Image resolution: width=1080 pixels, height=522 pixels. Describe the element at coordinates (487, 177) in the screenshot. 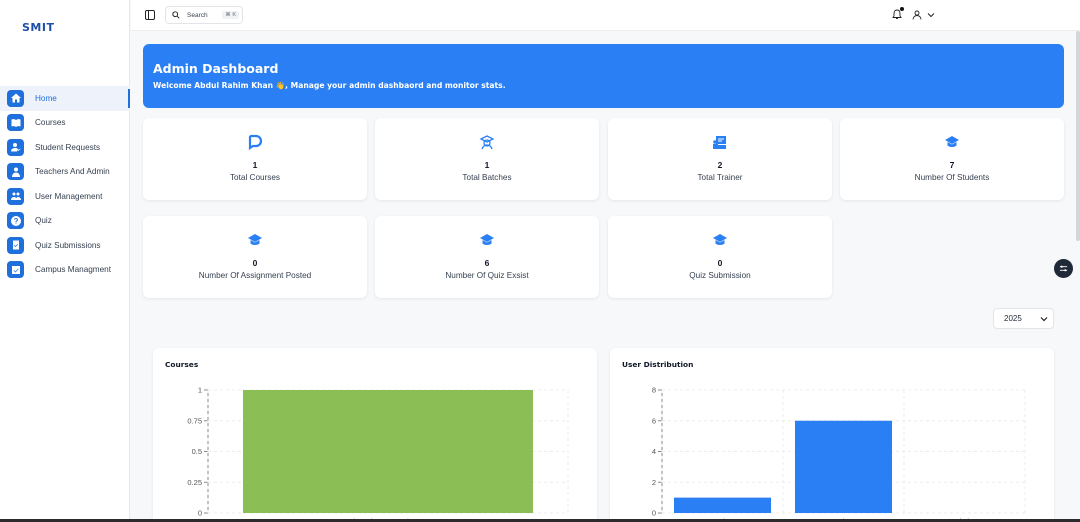

I see `stat-label: Total Batches` at that location.